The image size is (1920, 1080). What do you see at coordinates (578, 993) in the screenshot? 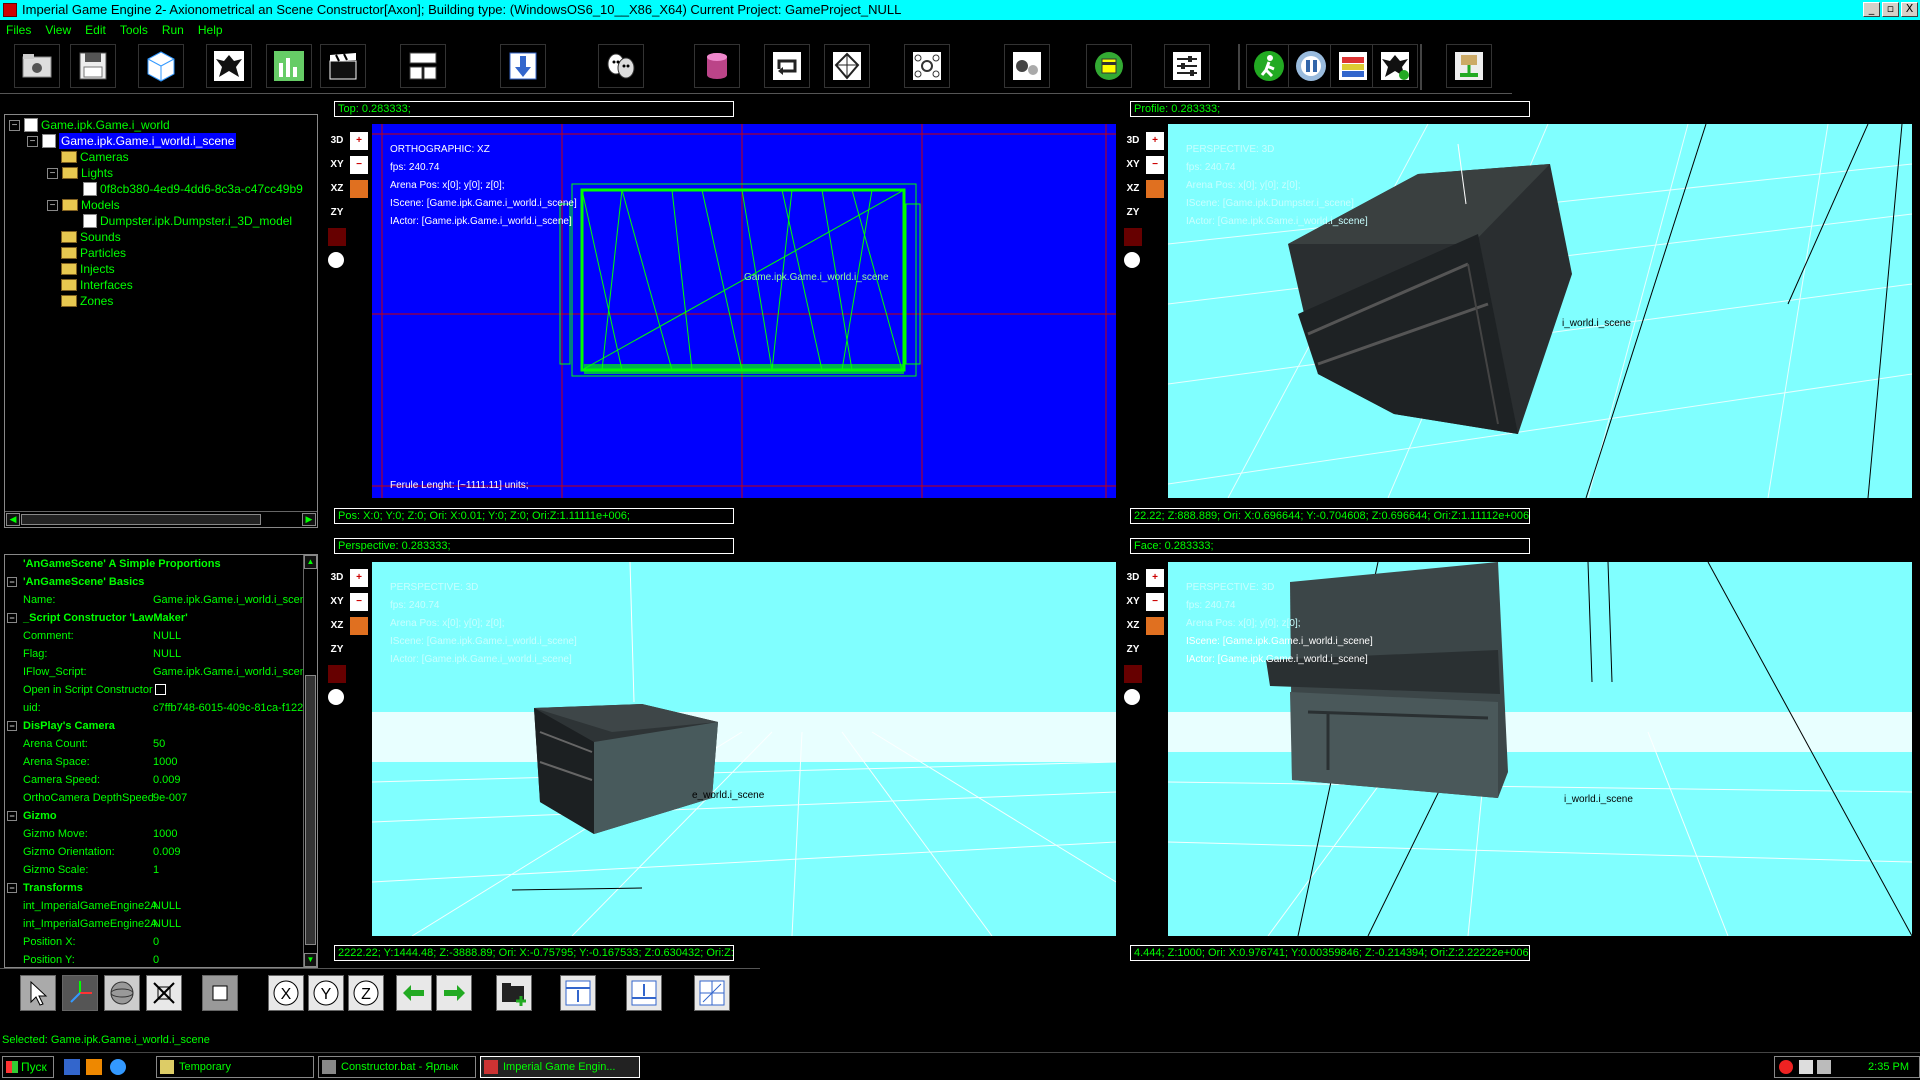
I see `align-top-icon` at bounding box center [578, 993].